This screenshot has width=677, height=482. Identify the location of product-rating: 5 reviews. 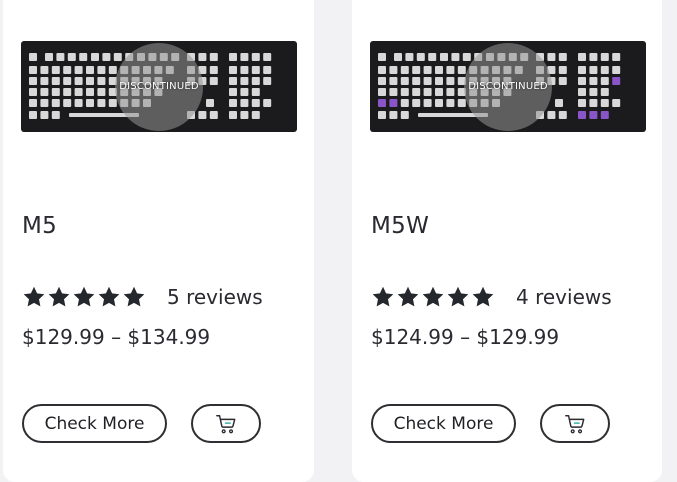
(142, 297).